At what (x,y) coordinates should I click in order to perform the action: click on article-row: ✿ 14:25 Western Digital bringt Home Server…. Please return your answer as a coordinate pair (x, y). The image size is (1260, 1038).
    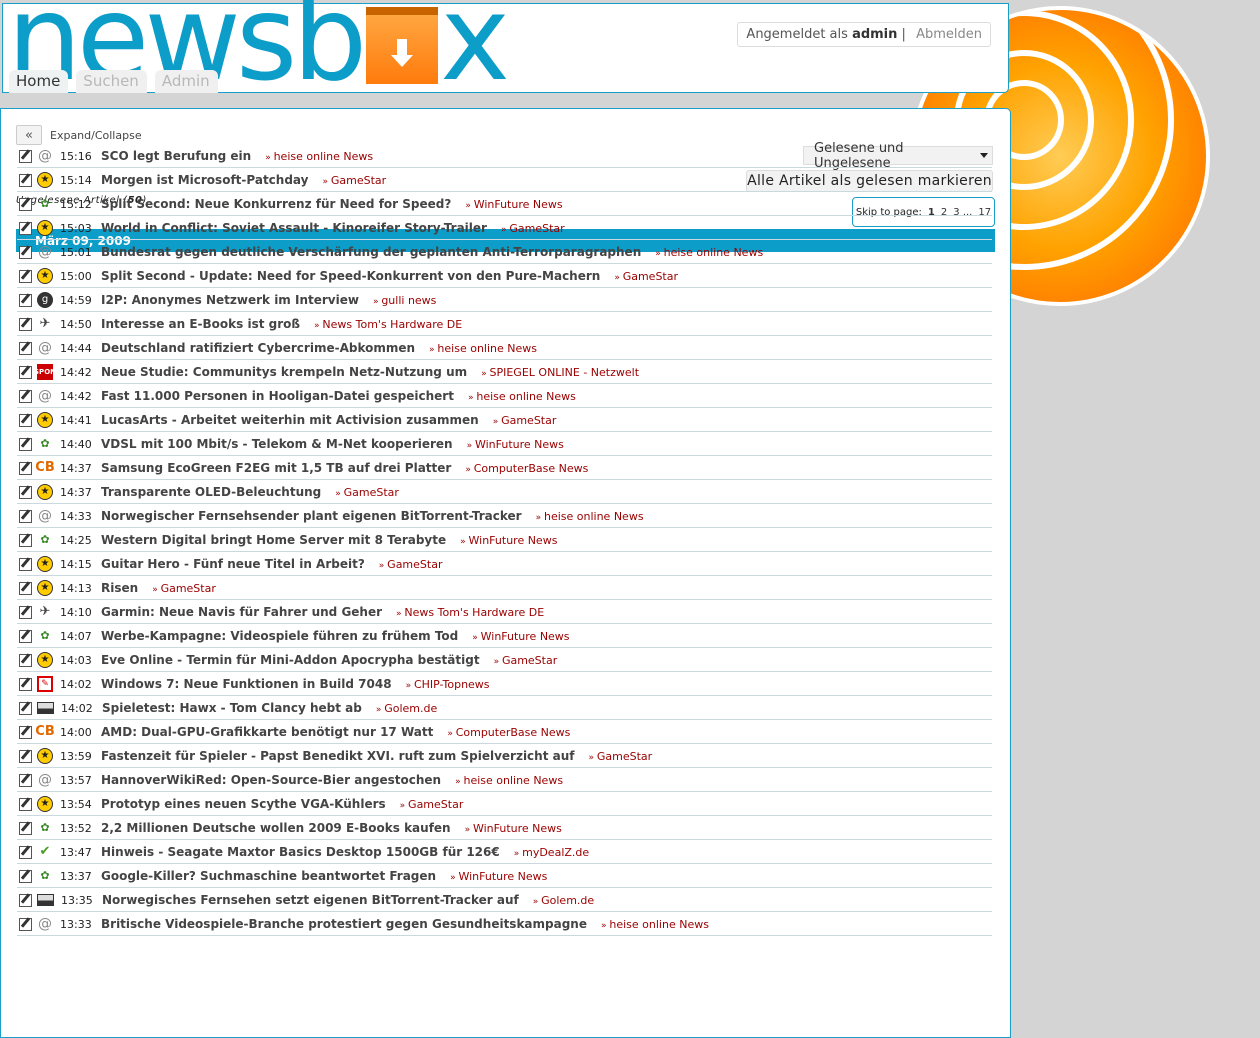
    Looking at the image, I should click on (504, 540).